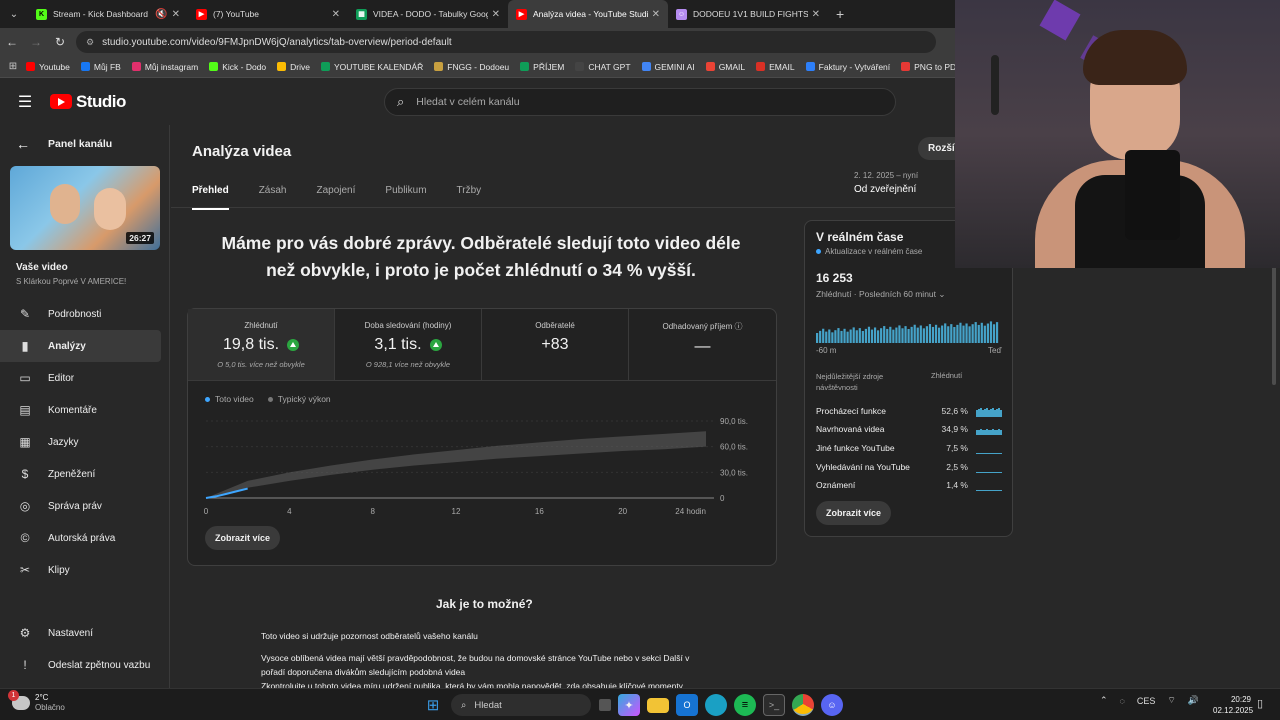  What do you see at coordinates (84, 665) in the screenshot?
I see `sidebar-item: ! Odeslat zpětnou vazbu` at bounding box center [84, 665].